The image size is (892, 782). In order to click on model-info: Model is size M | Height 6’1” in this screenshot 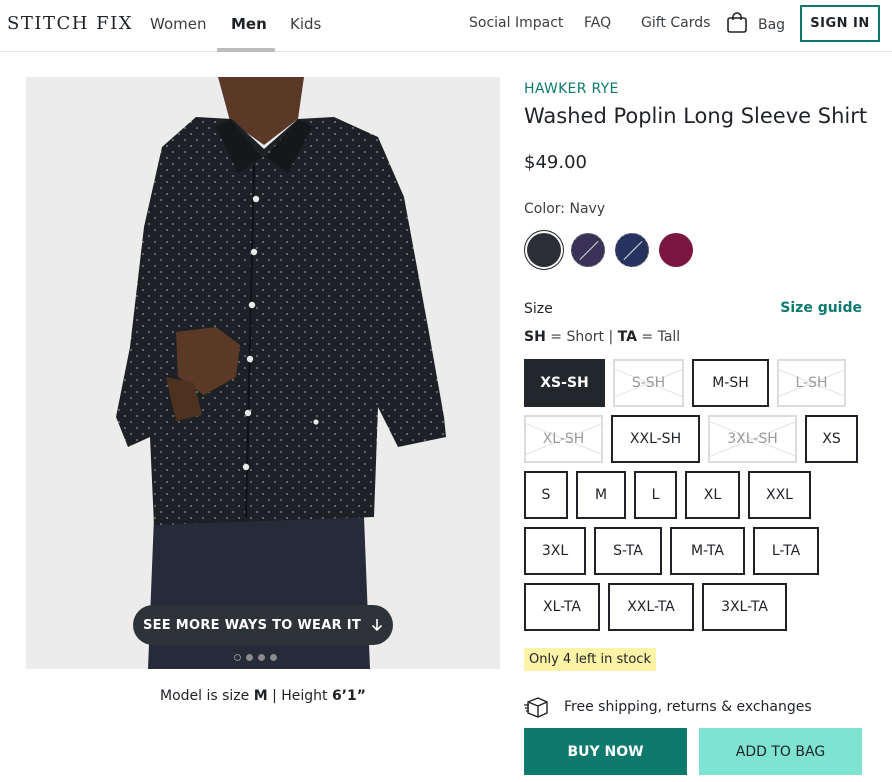, I will do `click(263, 696)`.